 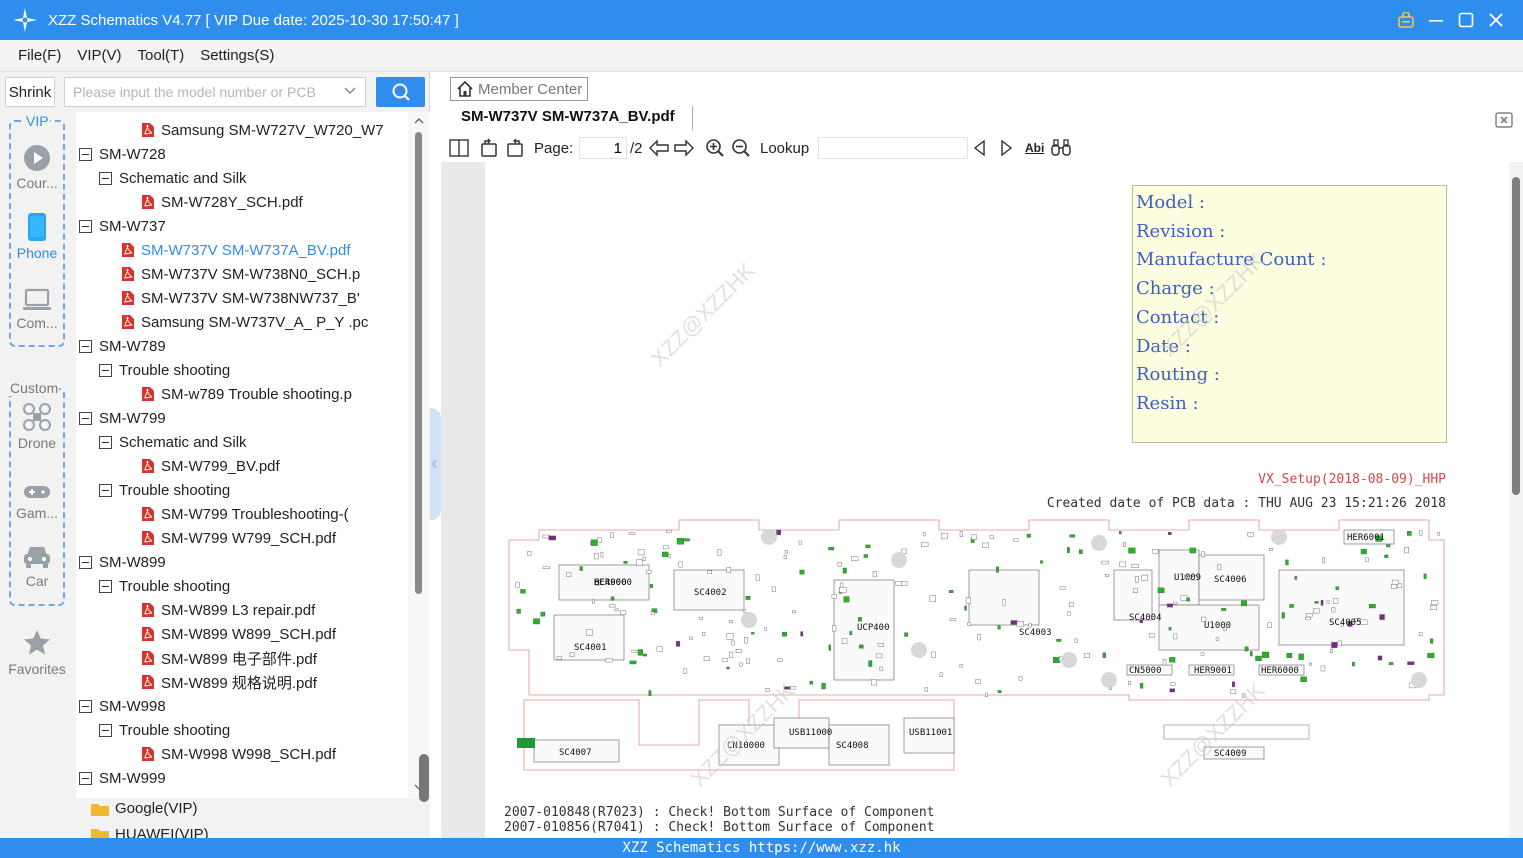 I want to click on match-case-button: Abi, so click(x=1034, y=148).